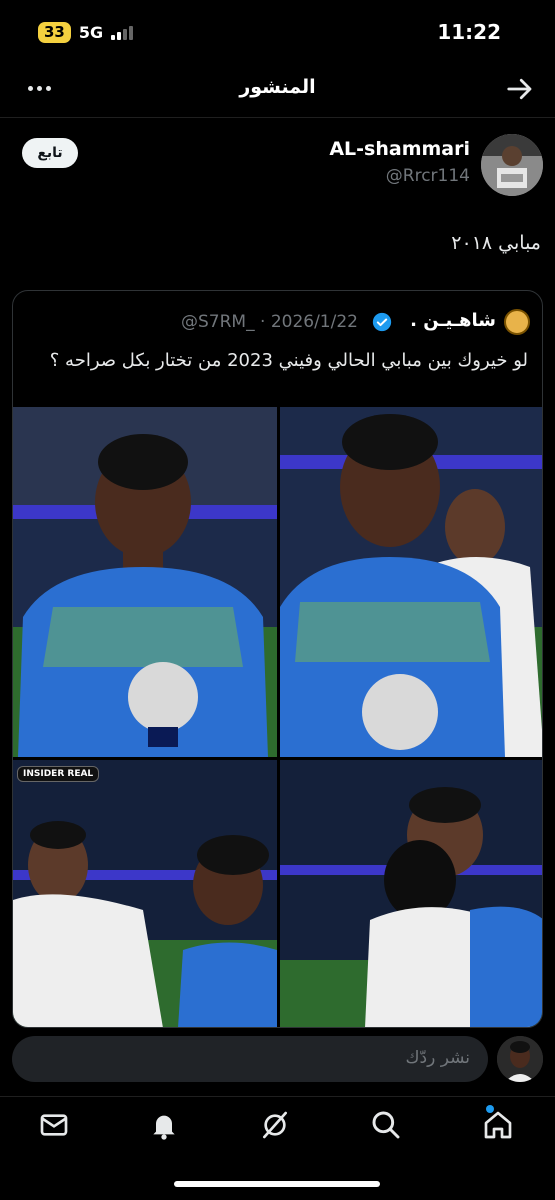 Image resolution: width=555 pixels, height=1200 pixels. What do you see at coordinates (512, 165) in the screenshot?
I see `author-avatar` at bounding box center [512, 165].